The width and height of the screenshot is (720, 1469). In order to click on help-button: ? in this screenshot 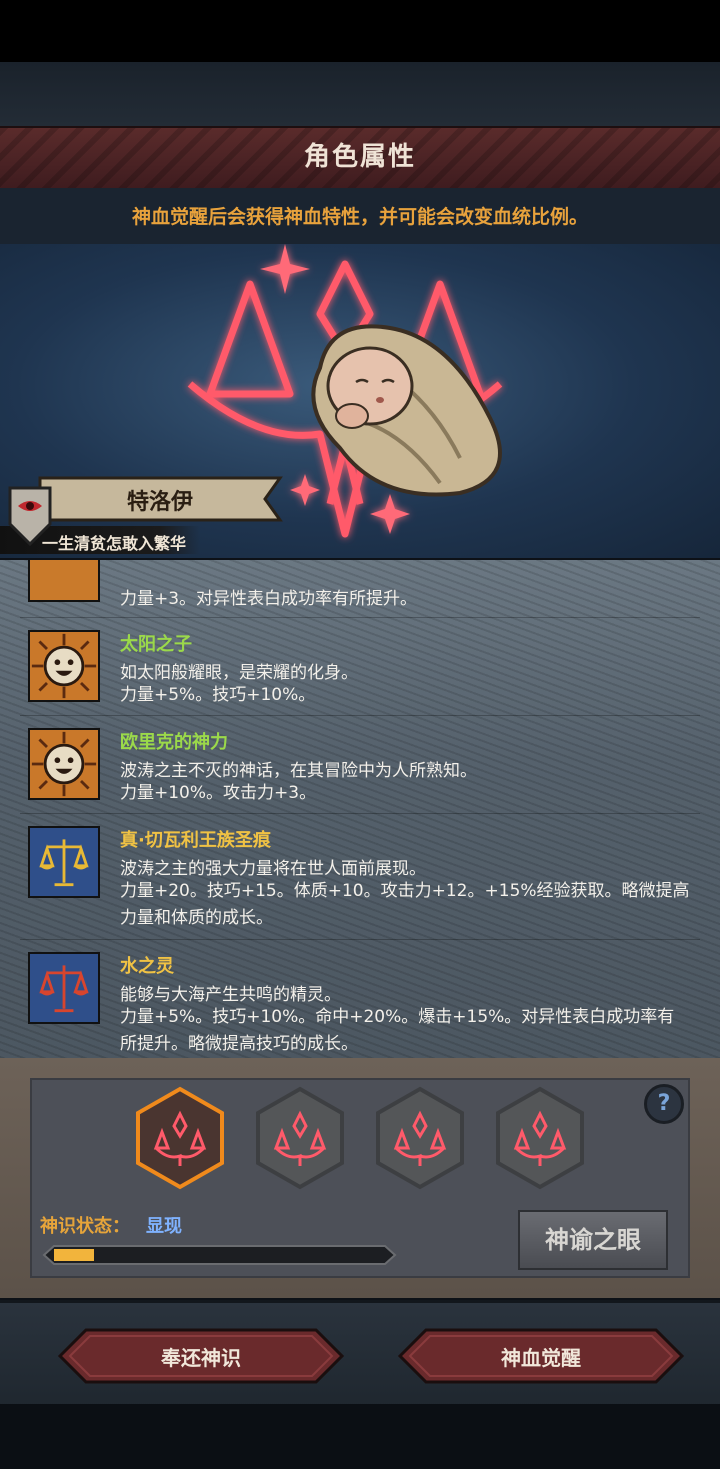, I will do `click(664, 1104)`.